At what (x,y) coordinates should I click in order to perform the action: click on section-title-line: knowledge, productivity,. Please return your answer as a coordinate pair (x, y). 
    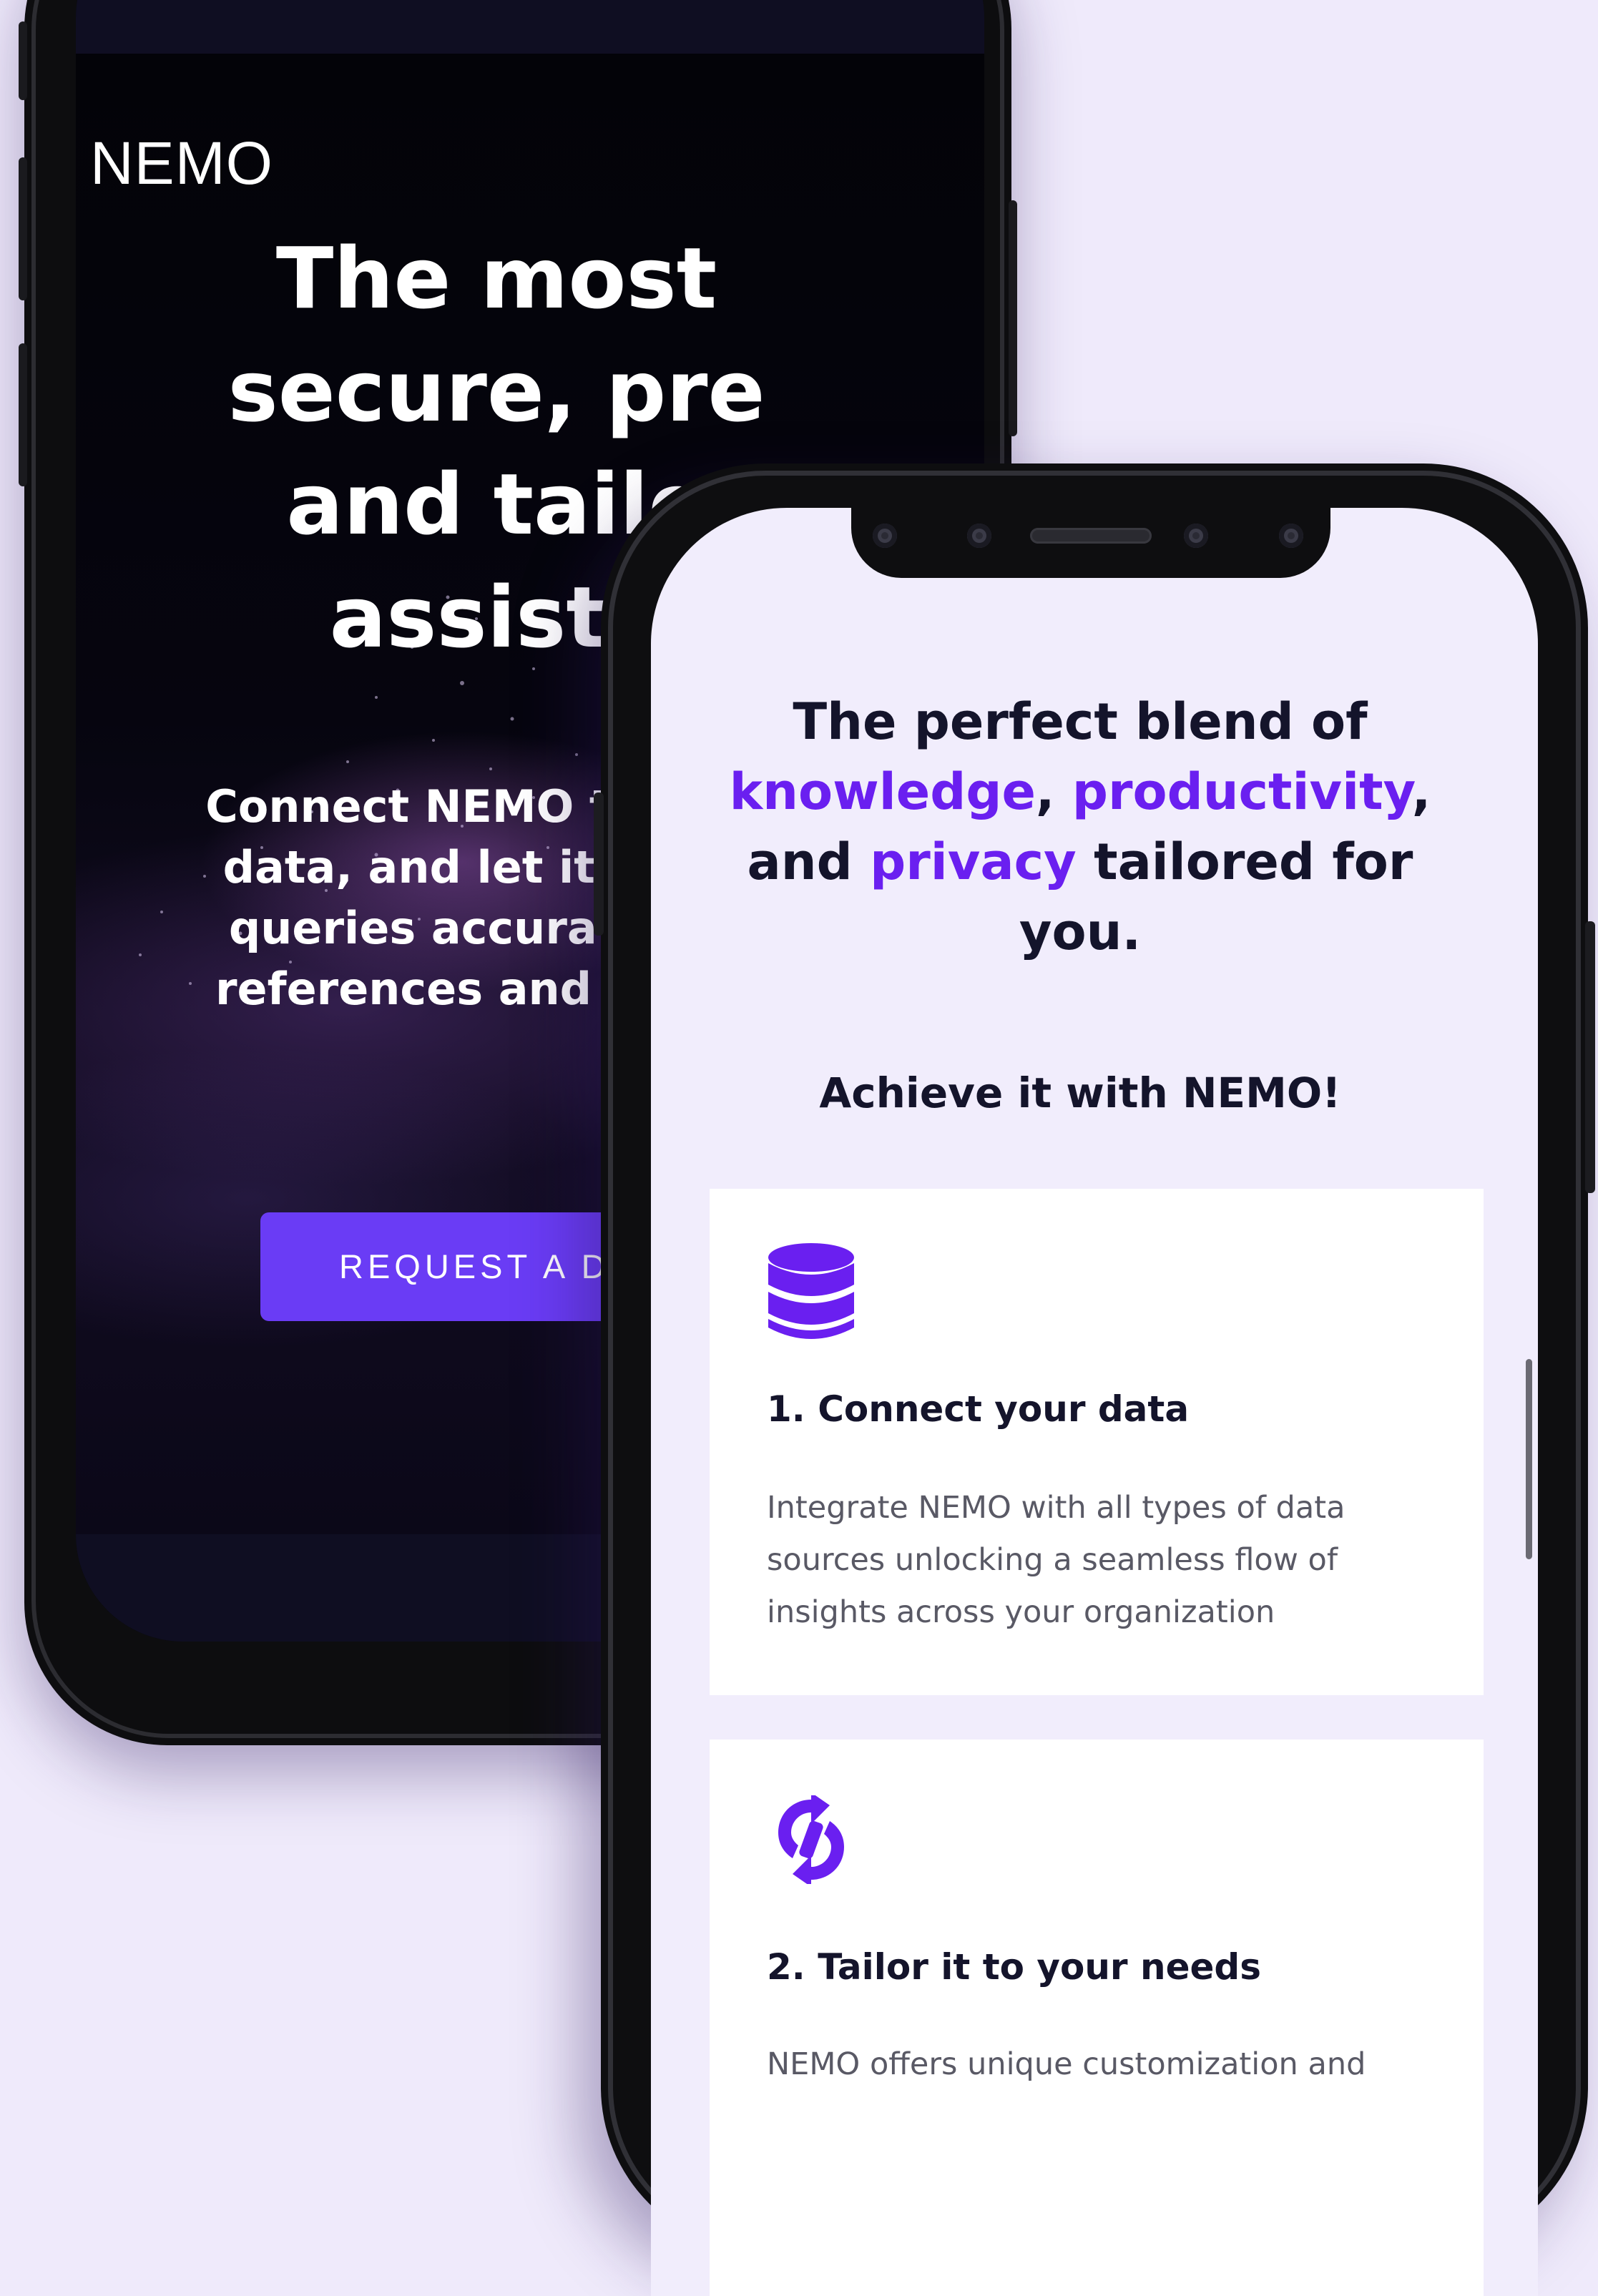
    Looking at the image, I should click on (1080, 792).